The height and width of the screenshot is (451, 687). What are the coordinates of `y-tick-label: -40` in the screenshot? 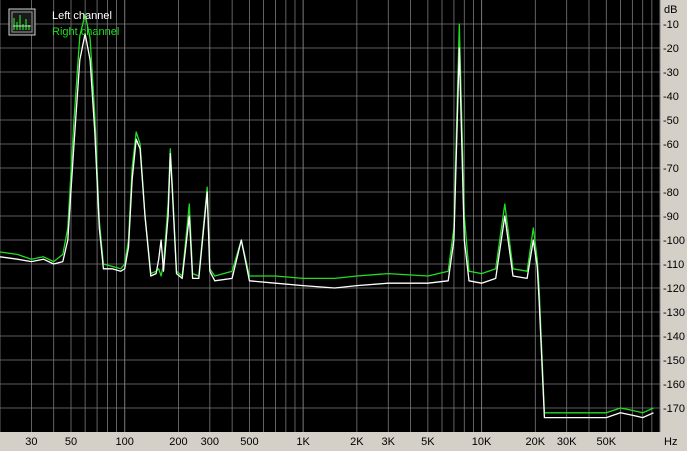 It's located at (671, 97).